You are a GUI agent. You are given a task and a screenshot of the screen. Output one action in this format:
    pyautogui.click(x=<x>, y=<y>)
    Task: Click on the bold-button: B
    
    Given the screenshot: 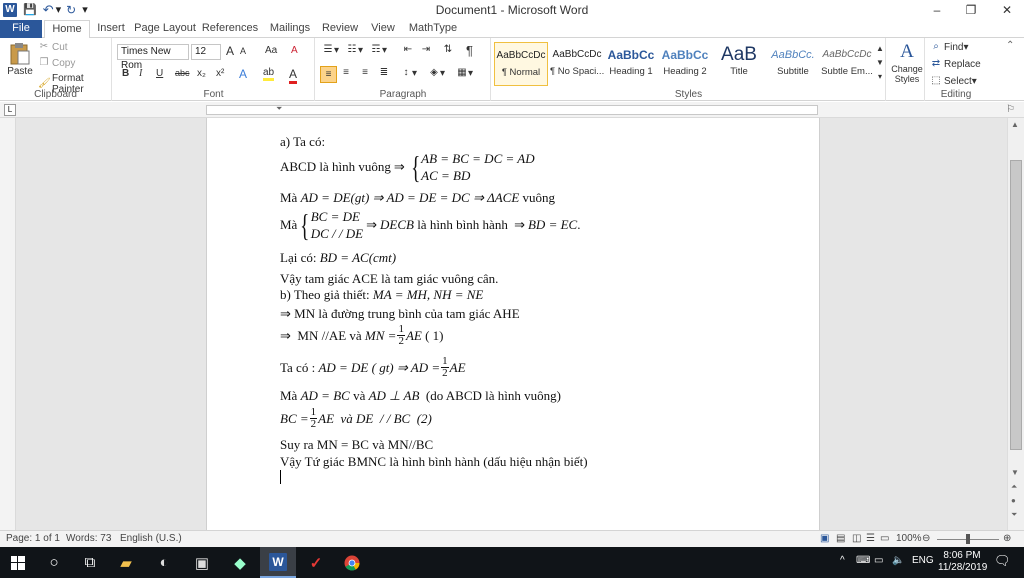 What is the action you would take?
    pyautogui.click(x=125, y=73)
    